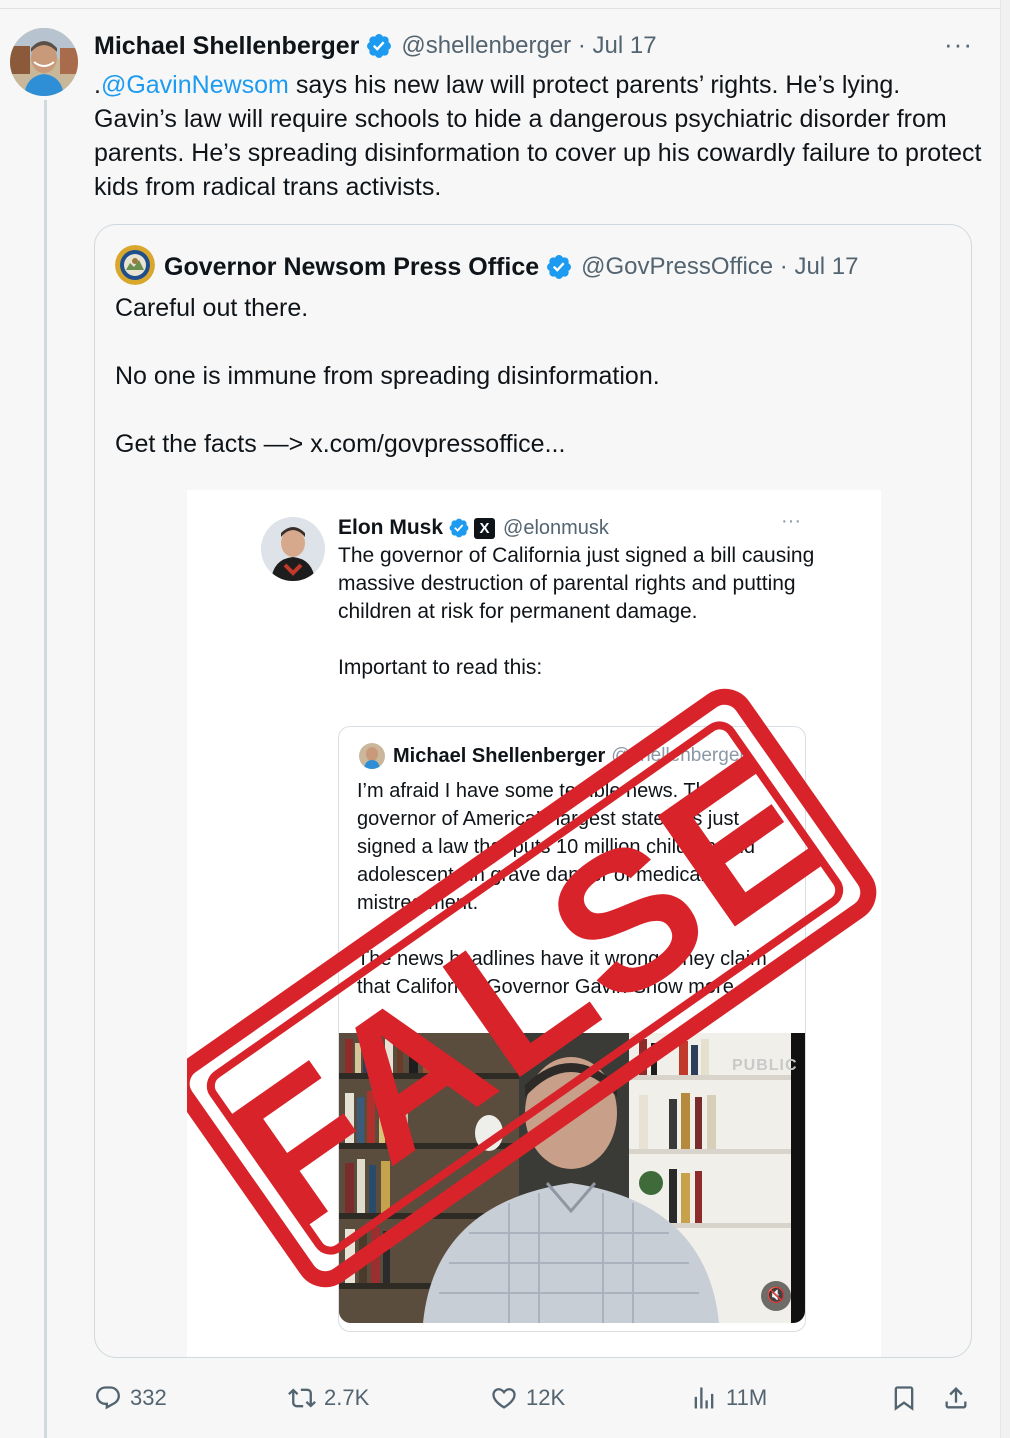  Describe the element at coordinates (97, 85) in the screenshot. I see `tweet-text-prefix: .` at that location.